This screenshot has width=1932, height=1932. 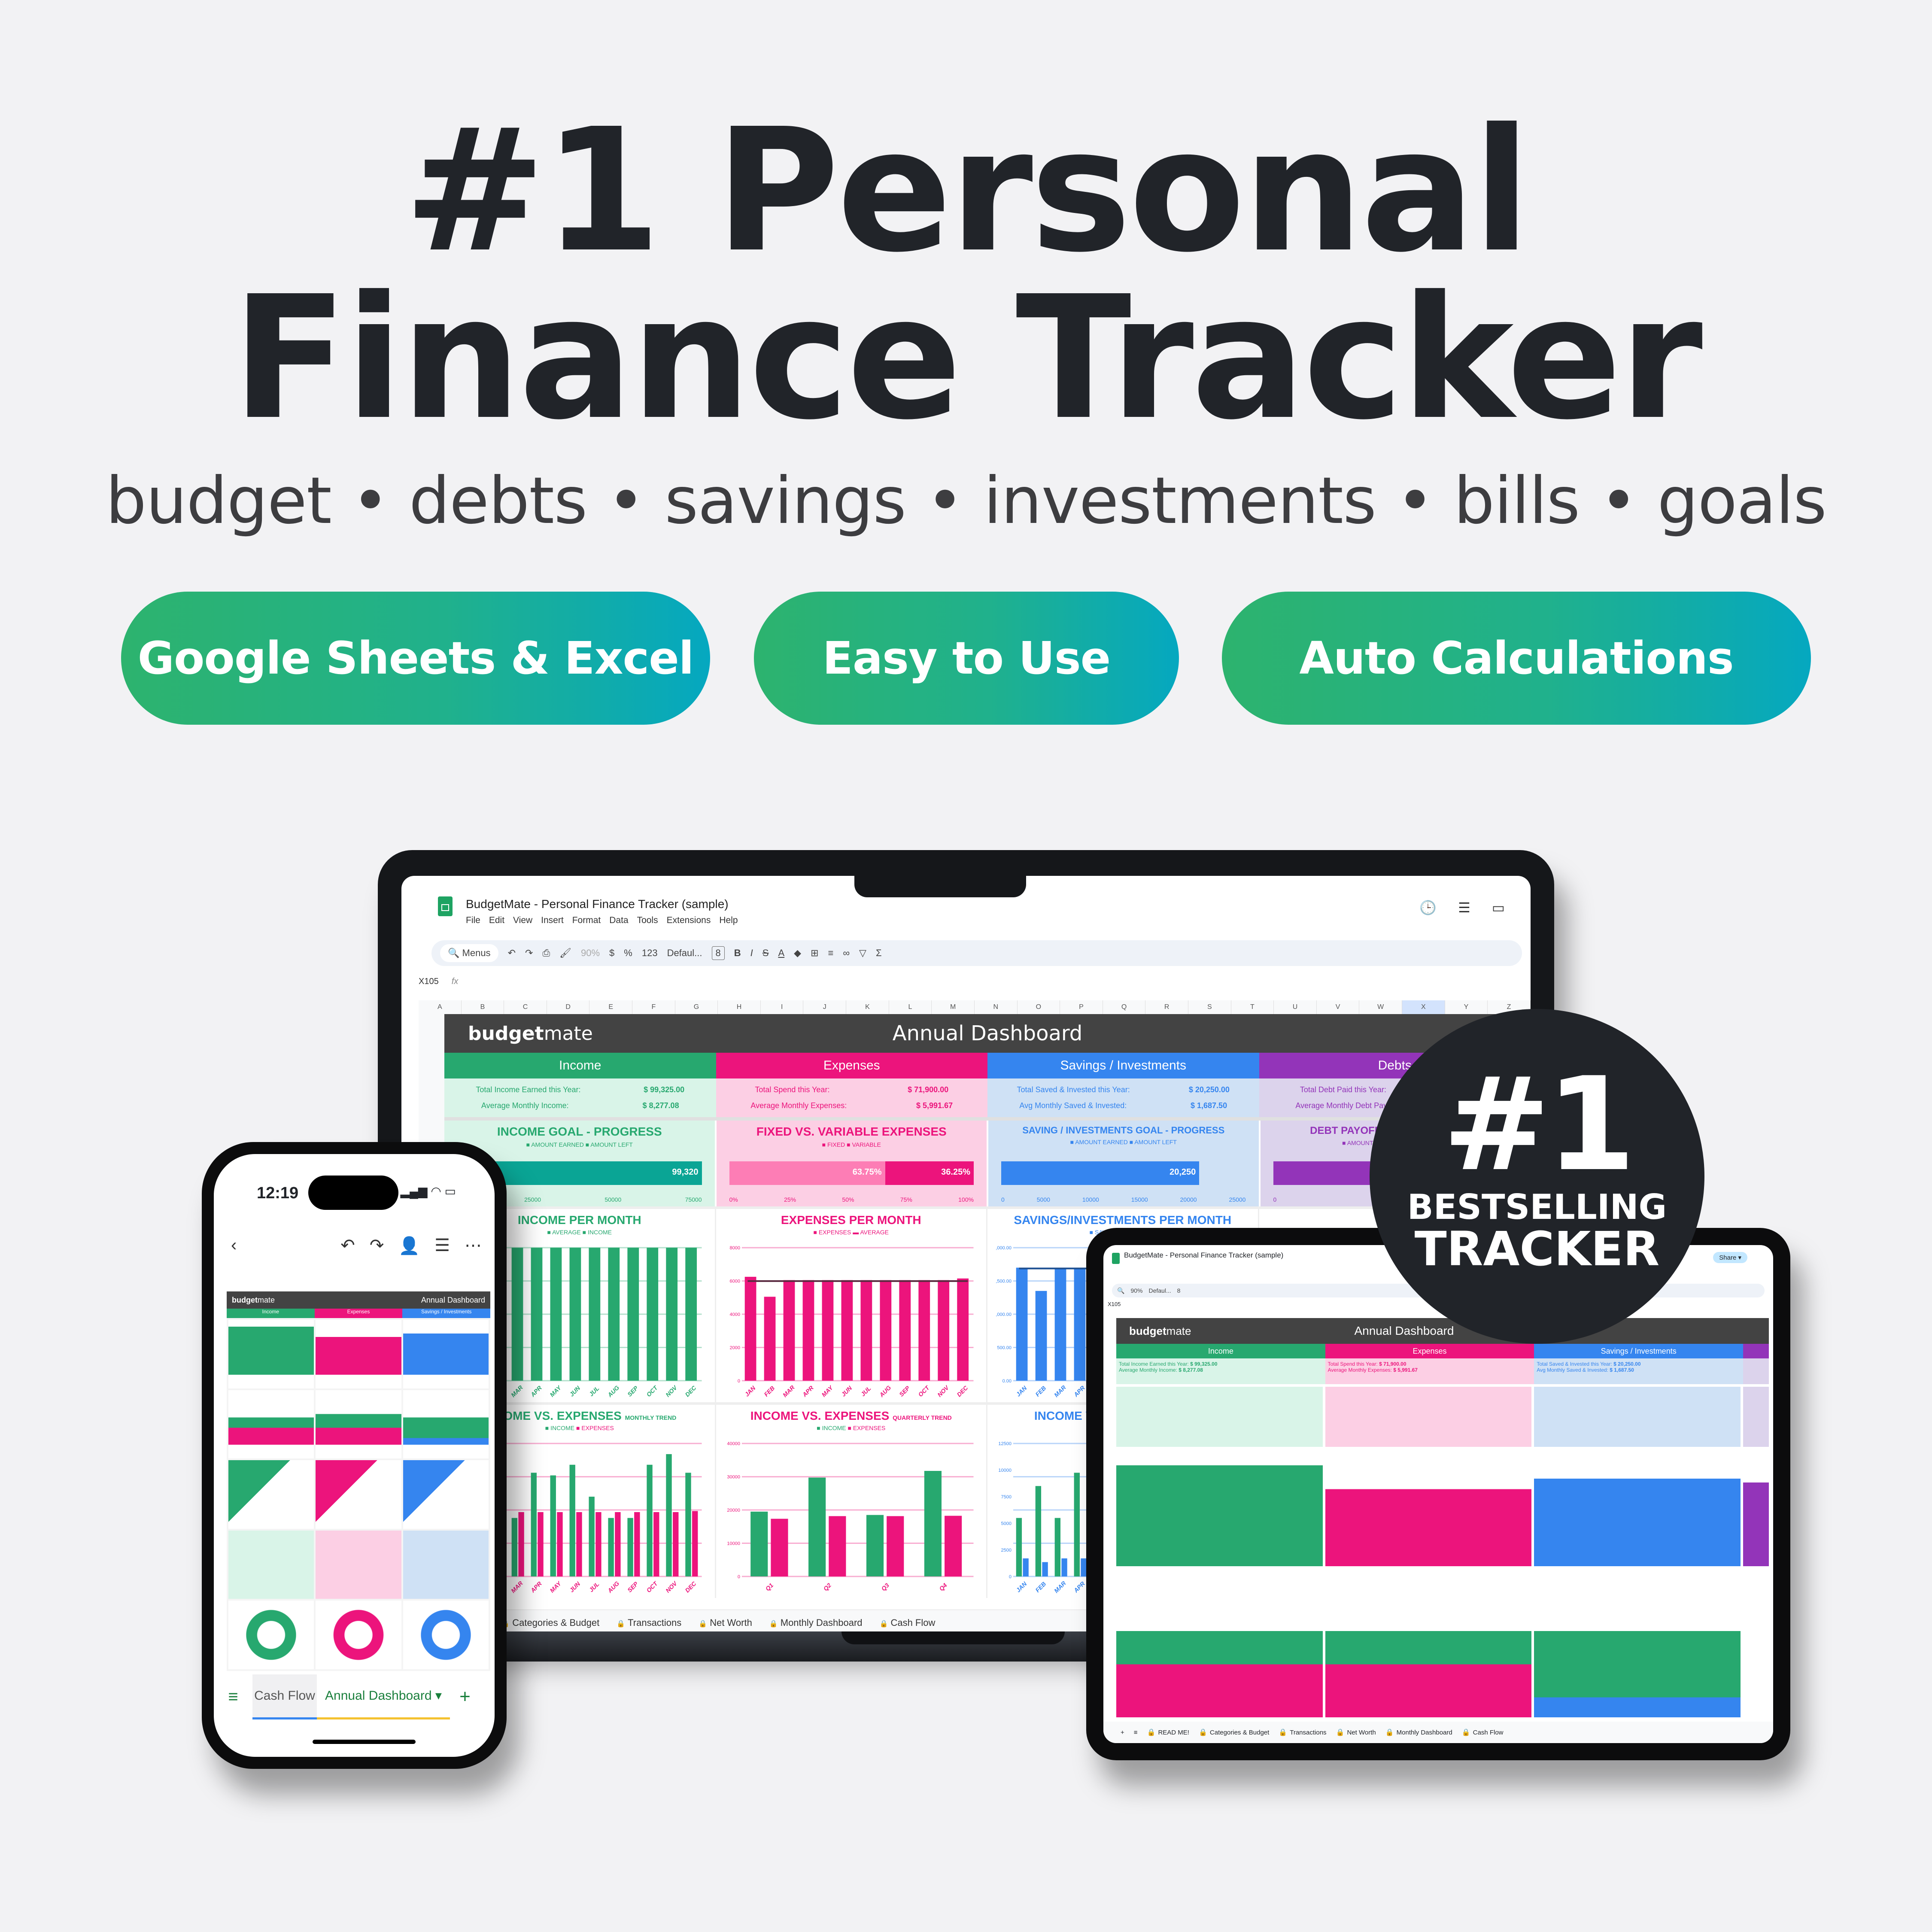 I want to click on all-sheets-icon: ≡, so click(x=1136, y=1733).